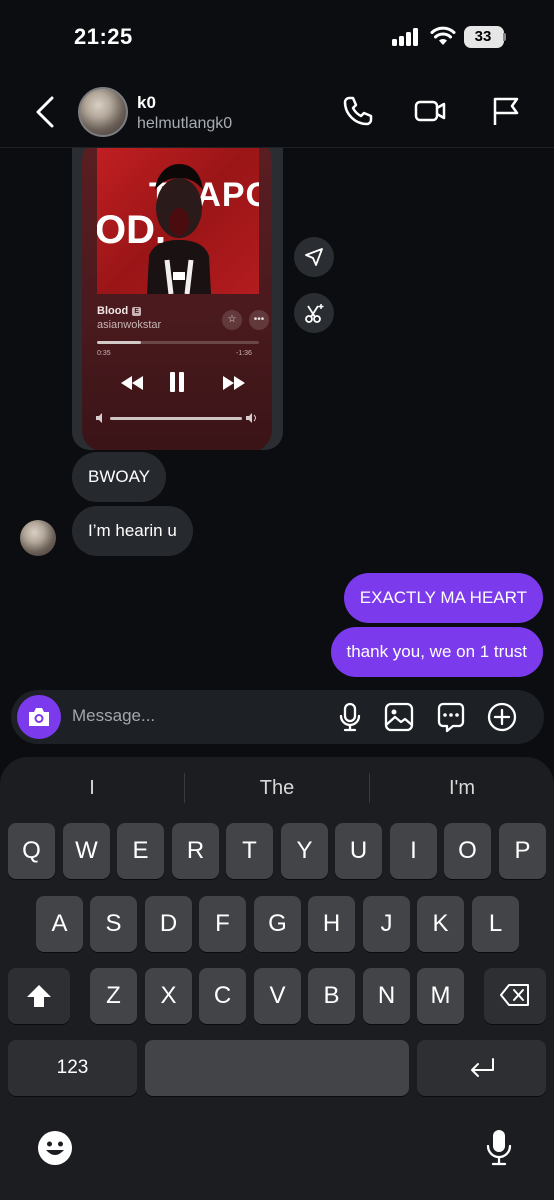  I want to click on share-button, so click(314, 257).